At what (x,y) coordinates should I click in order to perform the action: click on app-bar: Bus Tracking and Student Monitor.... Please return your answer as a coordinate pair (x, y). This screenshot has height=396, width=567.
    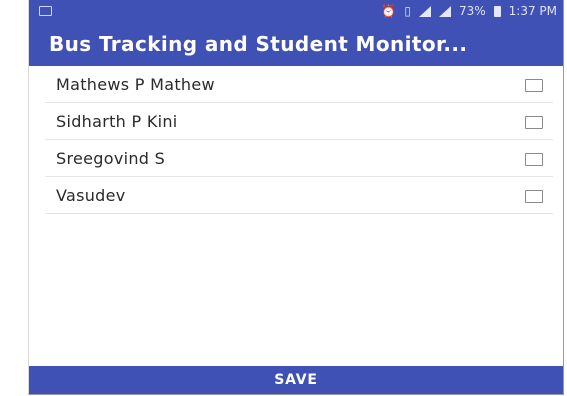
    Looking at the image, I should click on (296, 45).